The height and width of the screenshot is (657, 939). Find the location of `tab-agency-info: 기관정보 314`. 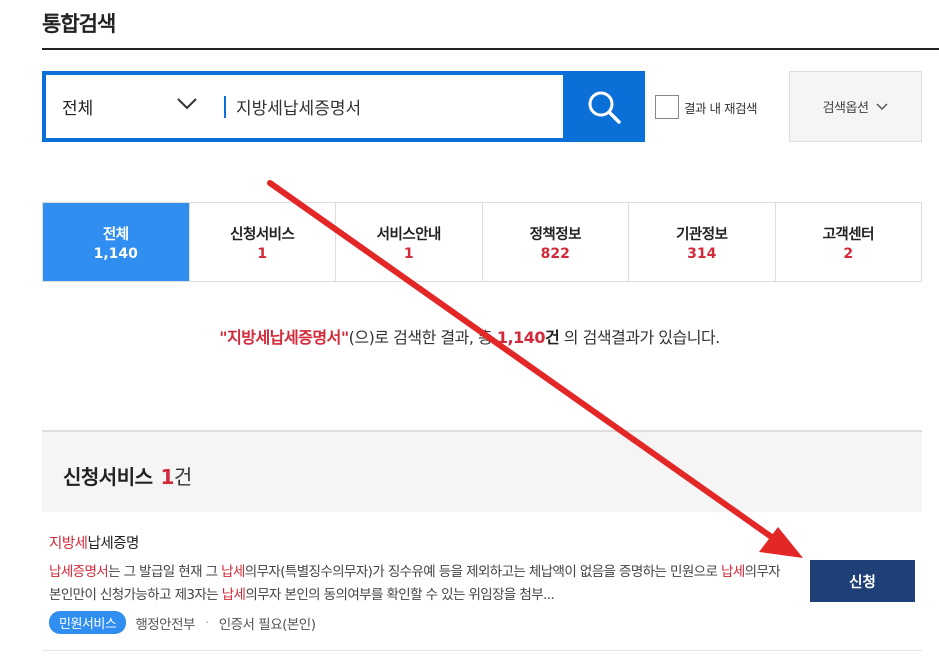

tab-agency-info: 기관정보 314 is located at coordinates (702, 242).